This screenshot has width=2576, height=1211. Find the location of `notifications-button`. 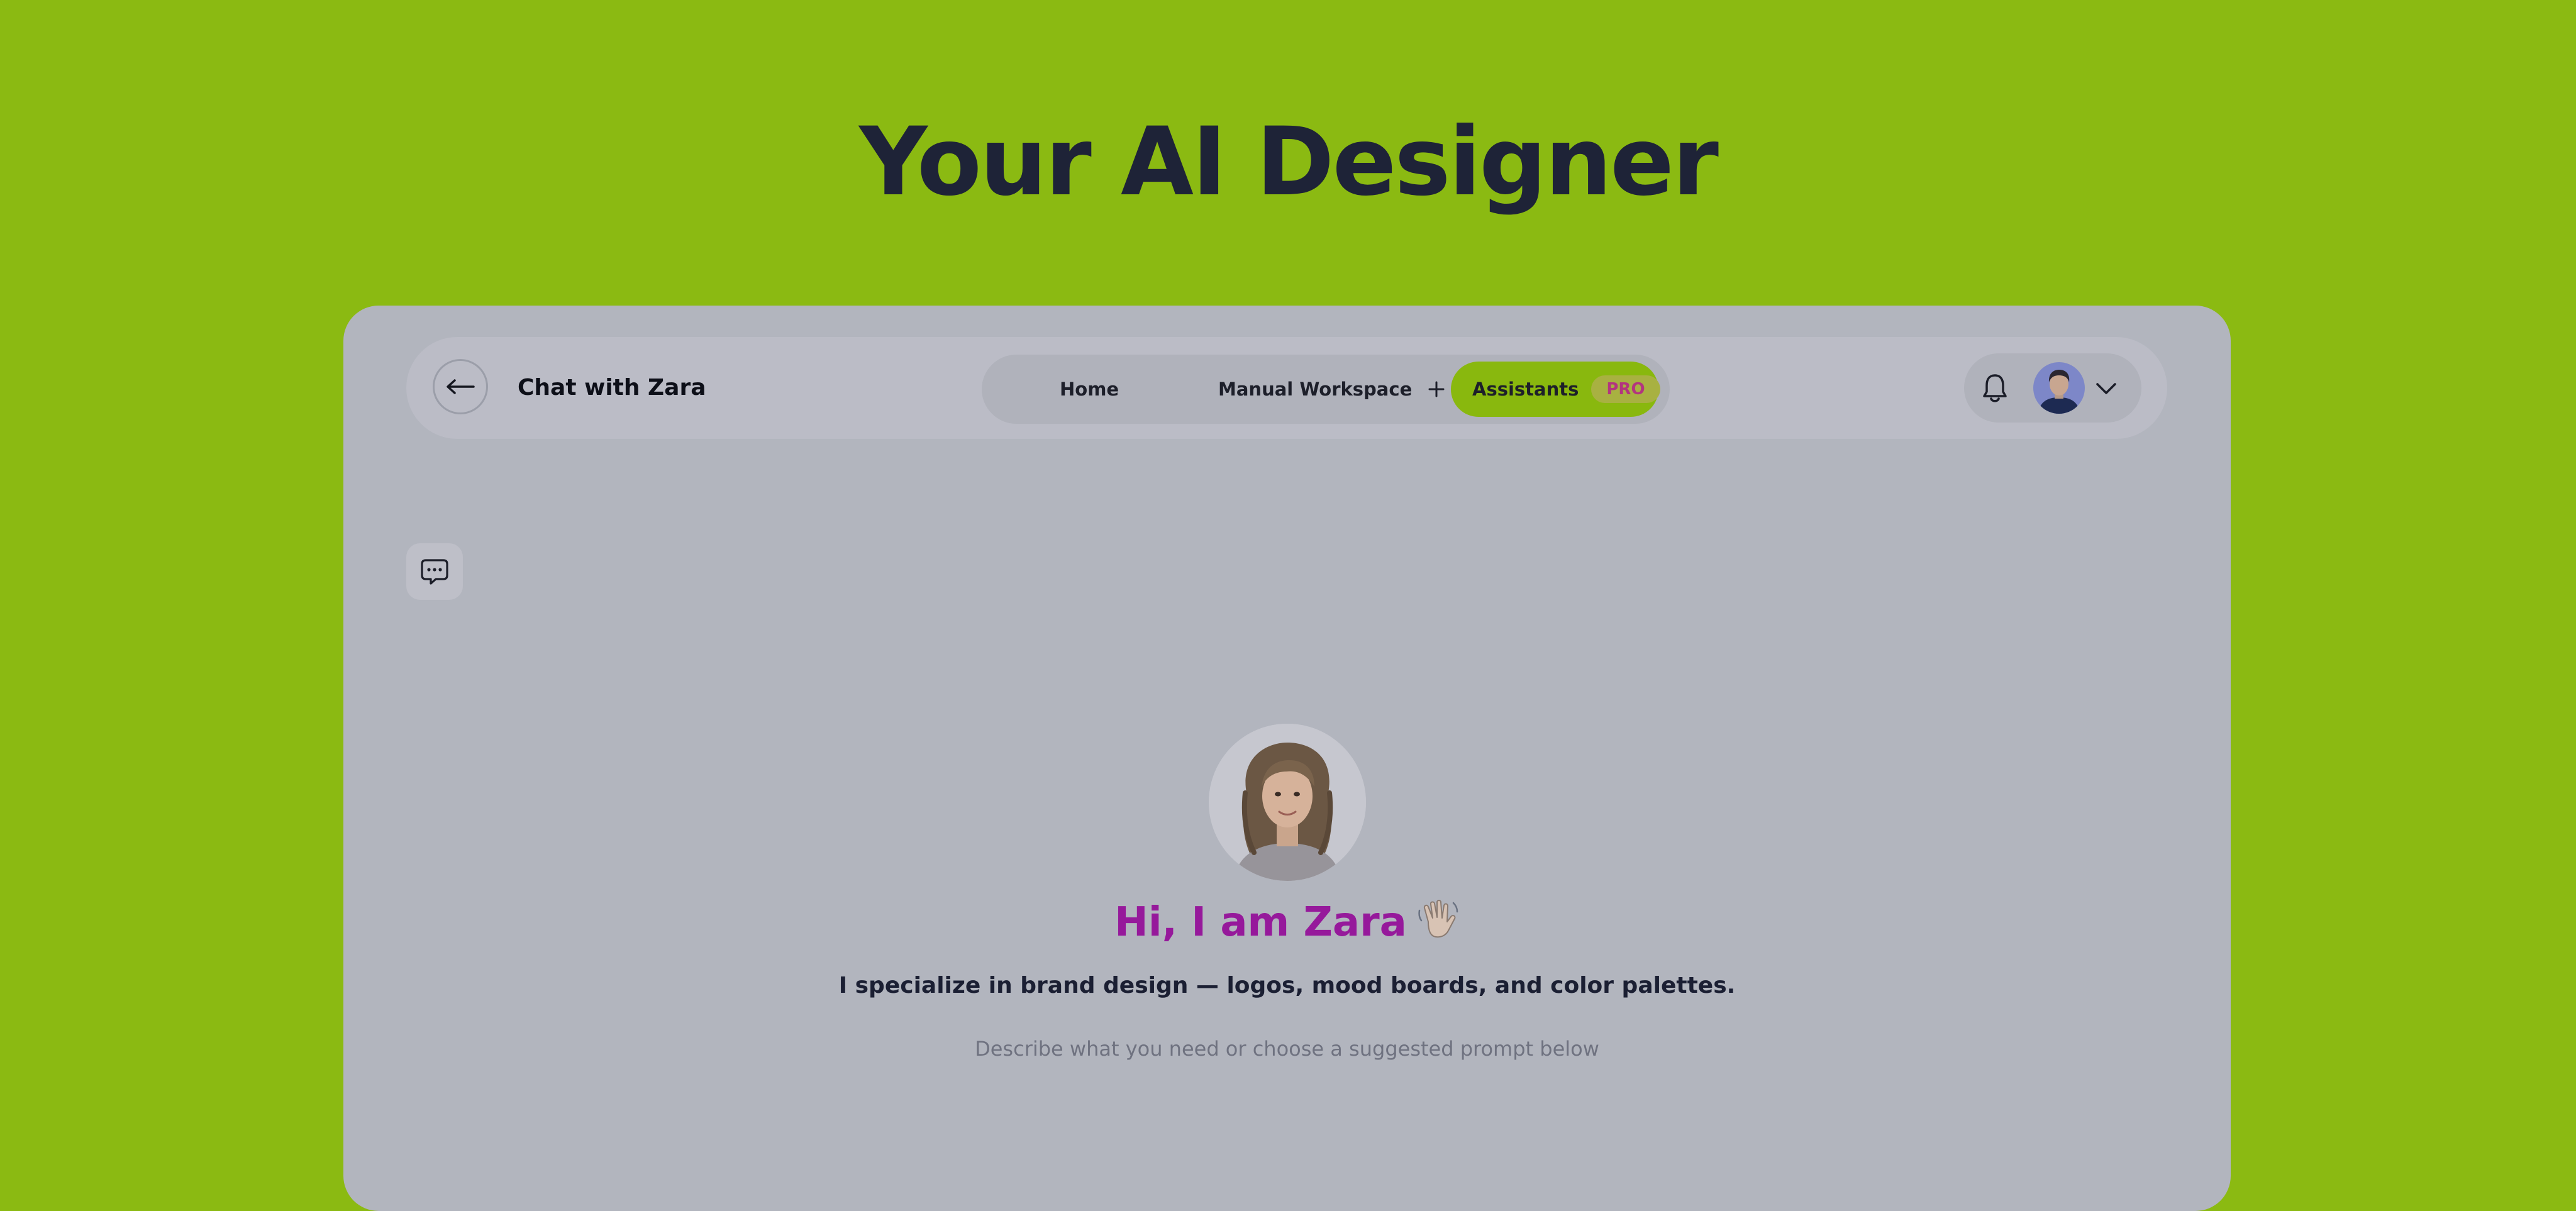

notifications-button is located at coordinates (1995, 388).